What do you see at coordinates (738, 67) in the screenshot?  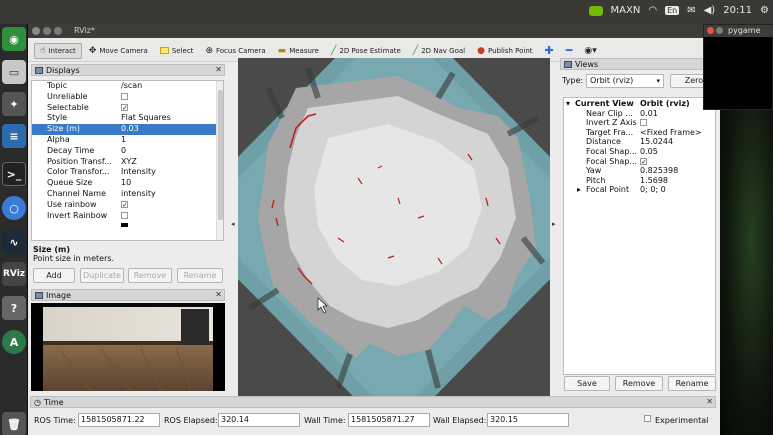 I see `pygame-window: pygame` at bounding box center [738, 67].